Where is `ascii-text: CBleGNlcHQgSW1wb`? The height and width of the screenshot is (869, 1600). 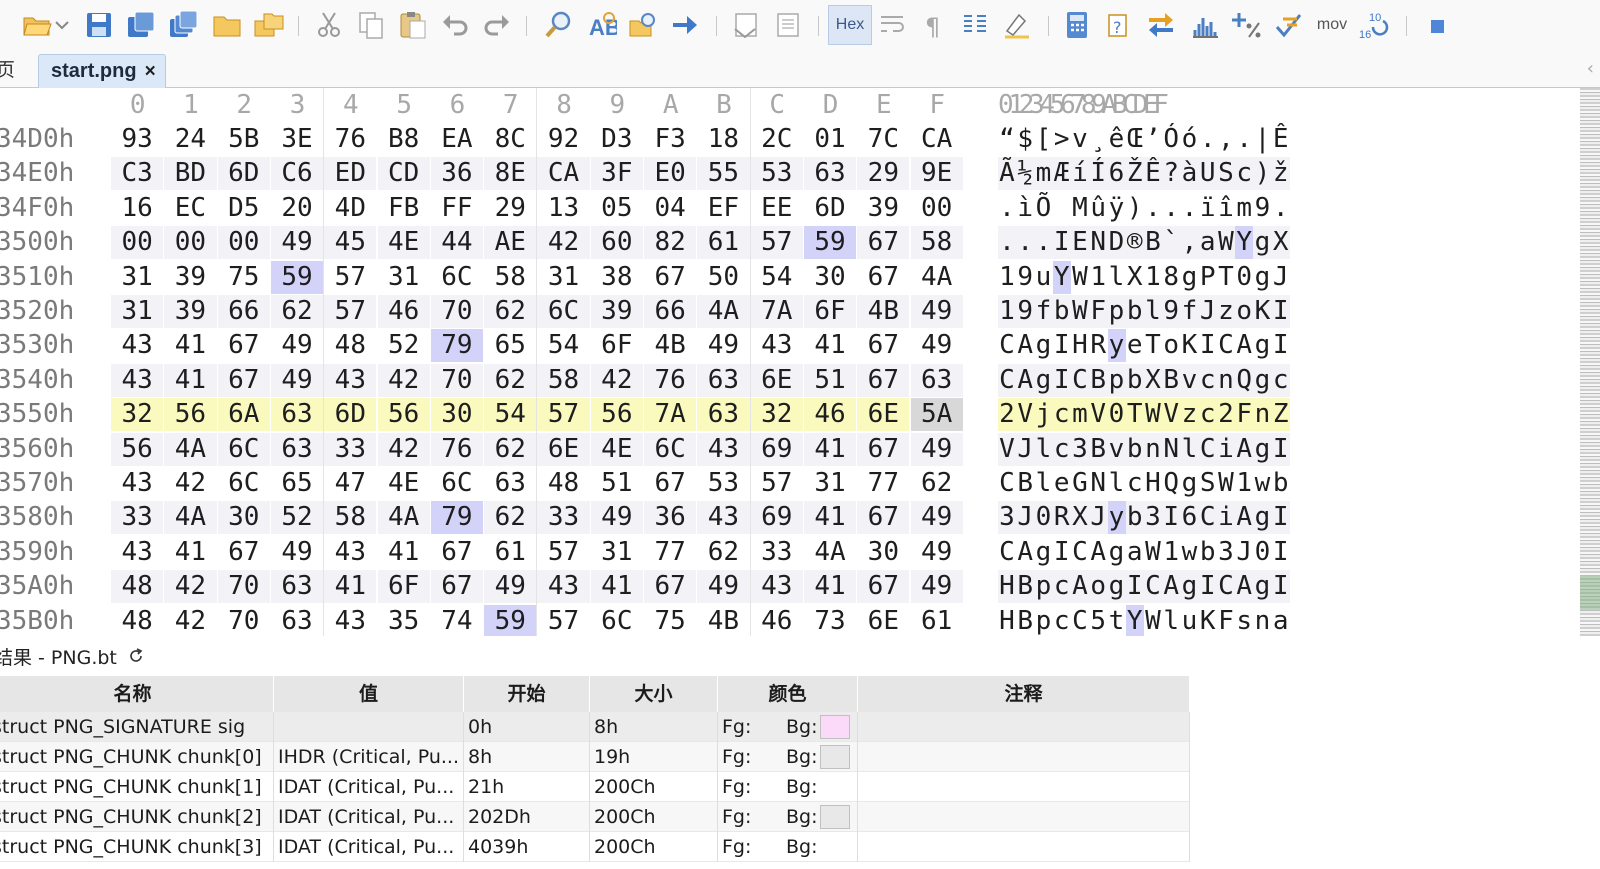
ascii-text: CBleGNlcHQgSW1wb is located at coordinates (1144, 483).